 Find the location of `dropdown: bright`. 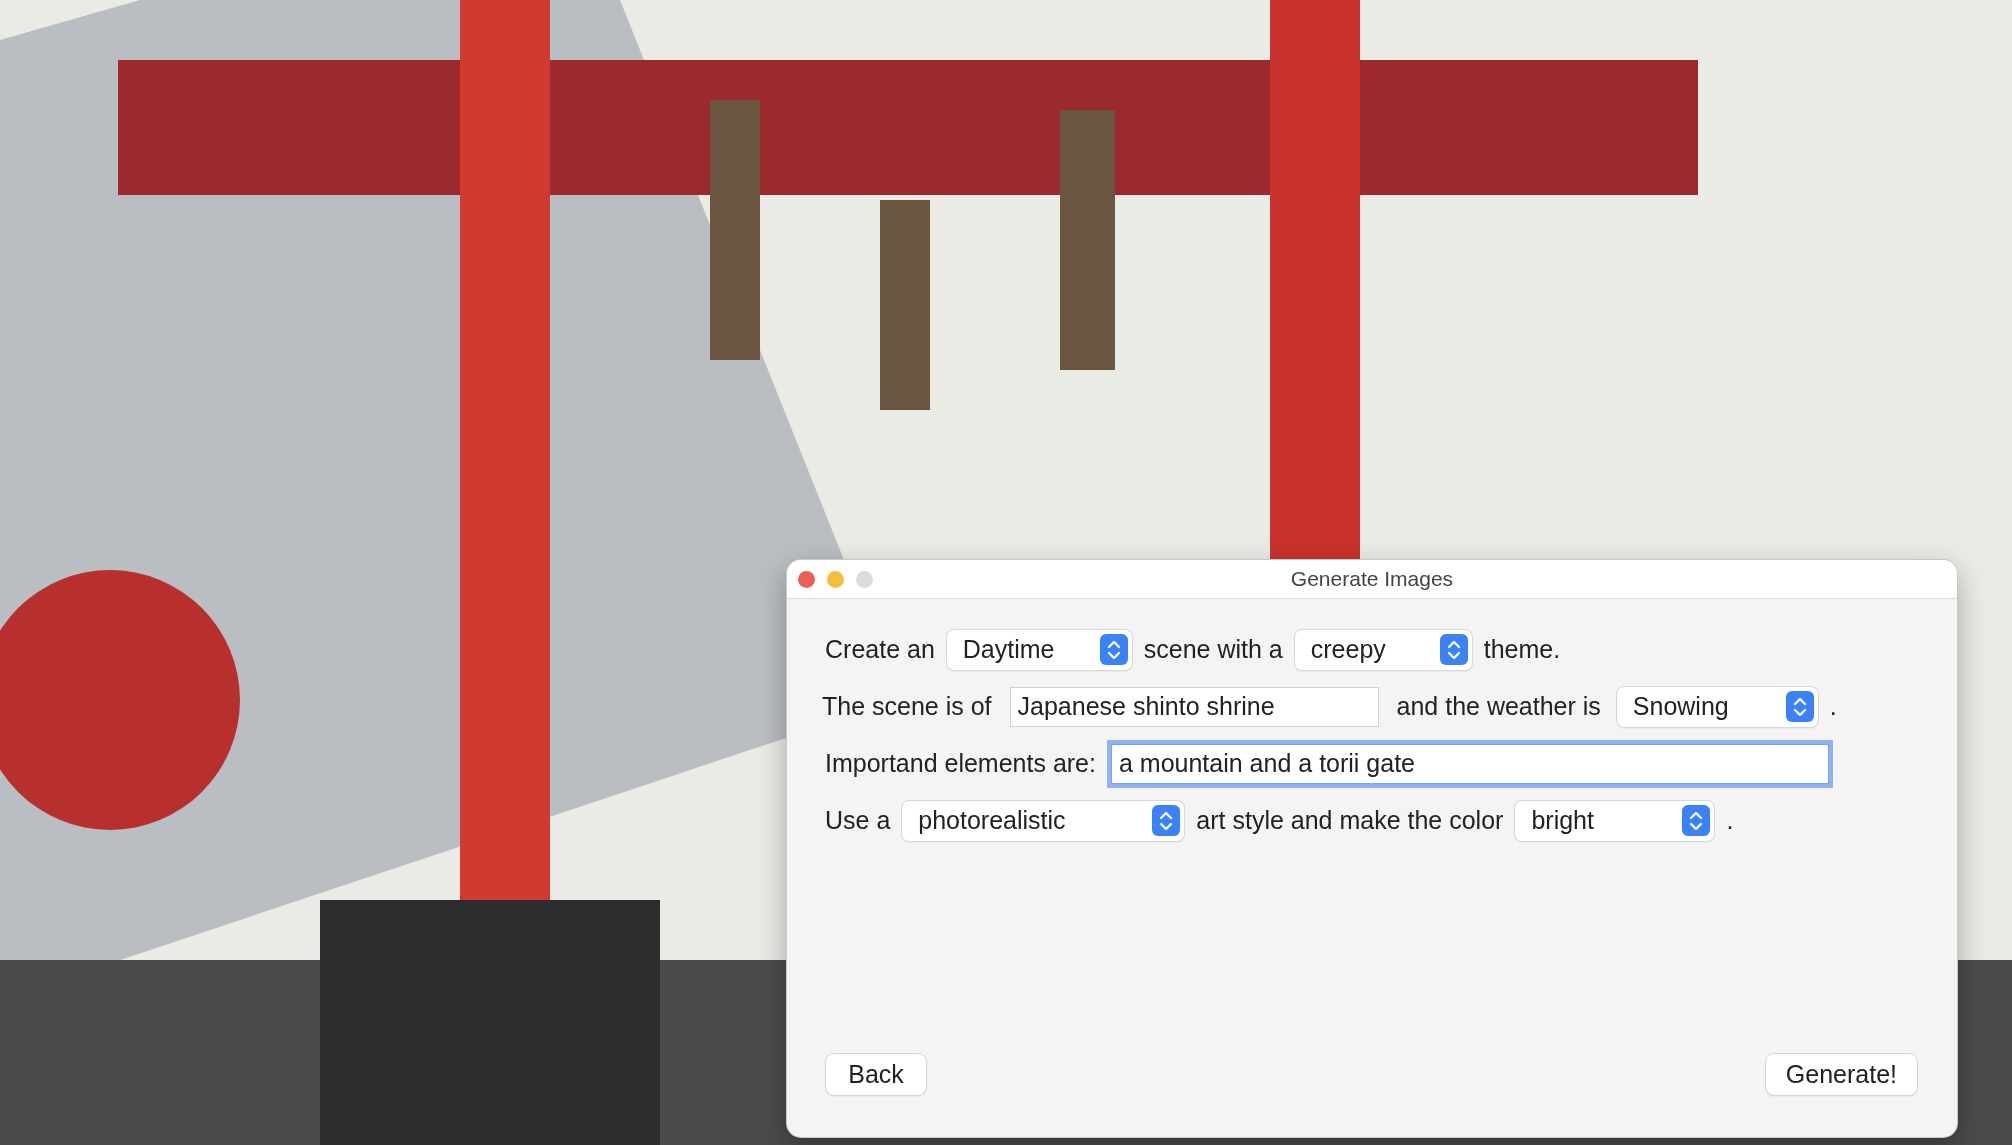

dropdown: bright is located at coordinates (1615, 820).